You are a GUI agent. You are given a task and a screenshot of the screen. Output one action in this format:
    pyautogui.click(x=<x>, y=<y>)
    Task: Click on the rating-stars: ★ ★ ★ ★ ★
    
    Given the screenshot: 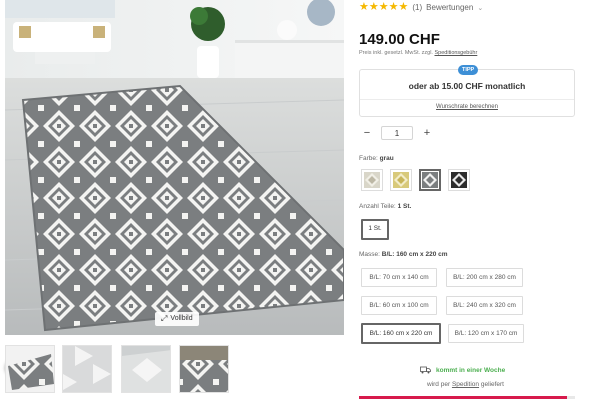 What is the action you would take?
    pyautogui.click(x=383, y=7)
    